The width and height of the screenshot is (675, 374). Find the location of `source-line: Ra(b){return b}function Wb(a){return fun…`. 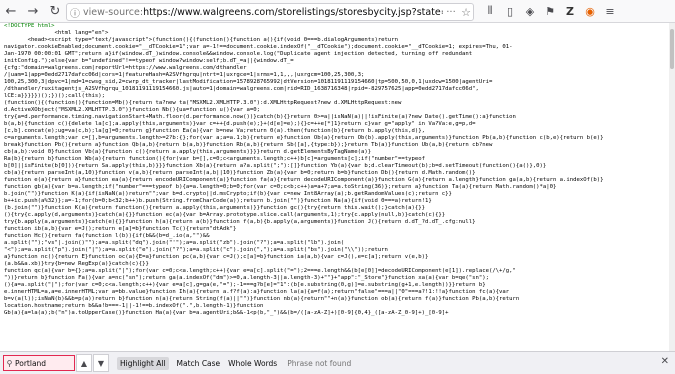

source-line: Ra(b){return b}function Wb(a){return fun… is located at coordinates (214, 159).